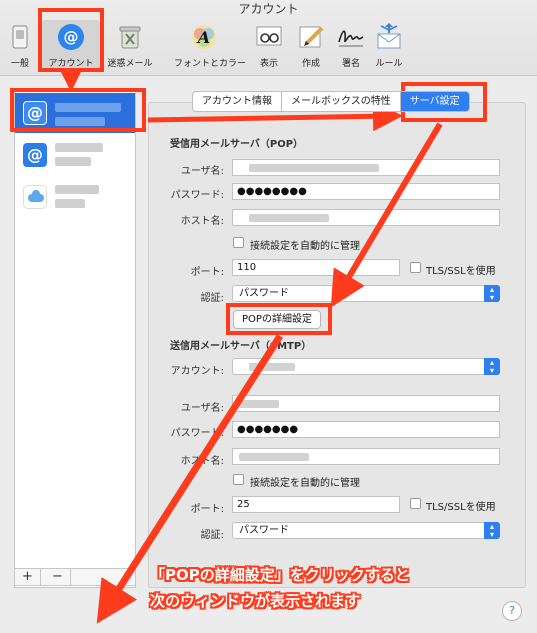 This screenshot has height=633, width=537. Describe the element at coordinates (75, 155) in the screenshot. I see `account-item-2: @` at that location.